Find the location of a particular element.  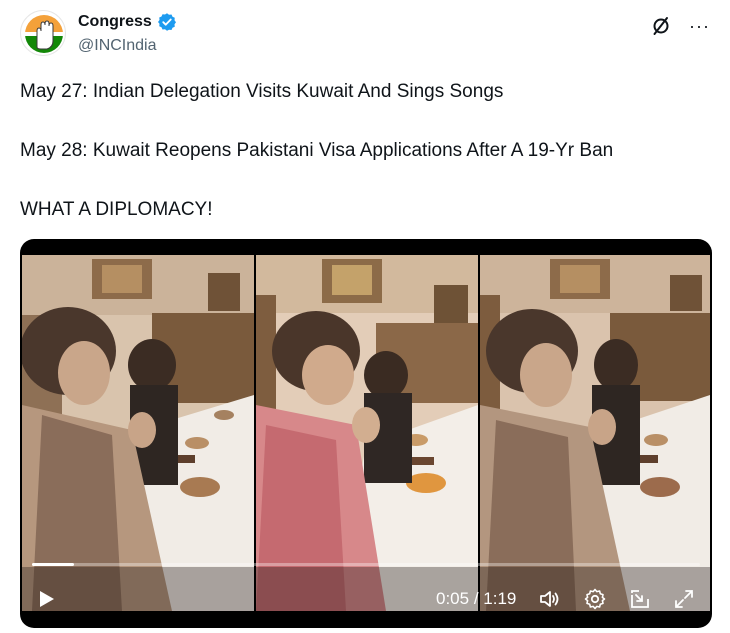

tweet-header: Congress @INCIndia ··· is located at coordinates (365, 36).